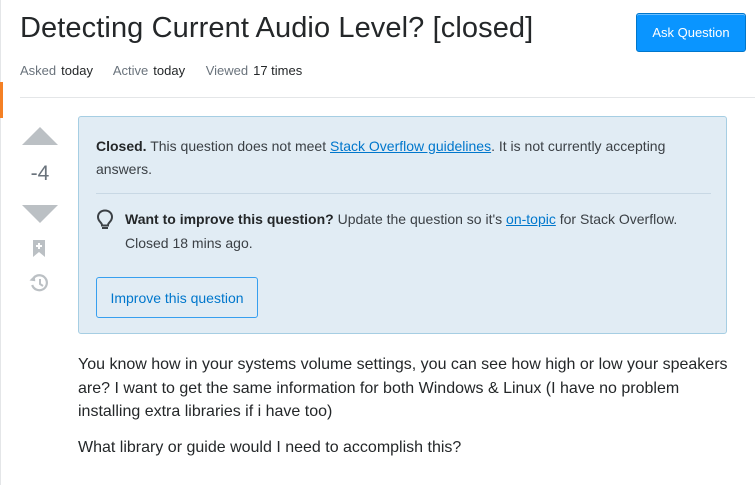  I want to click on notice-divider, so click(403, 193).